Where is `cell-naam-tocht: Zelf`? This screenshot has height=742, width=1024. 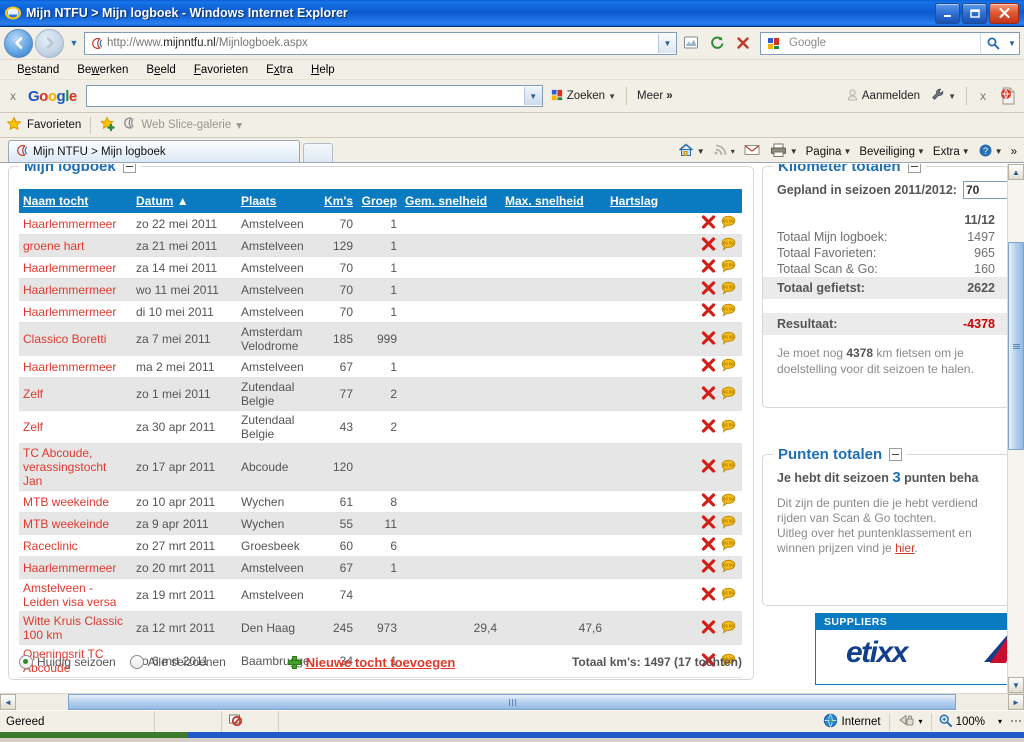
cell-naam-tocht: Zelf is located at coordinates (75, 394).